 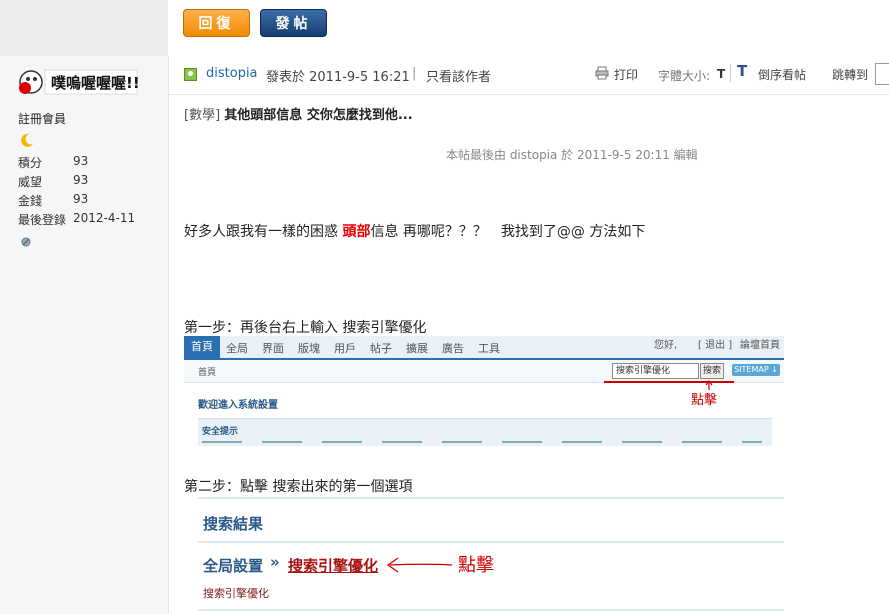 I want to click on font-size-small-button: T, so click(x=721, y=74).